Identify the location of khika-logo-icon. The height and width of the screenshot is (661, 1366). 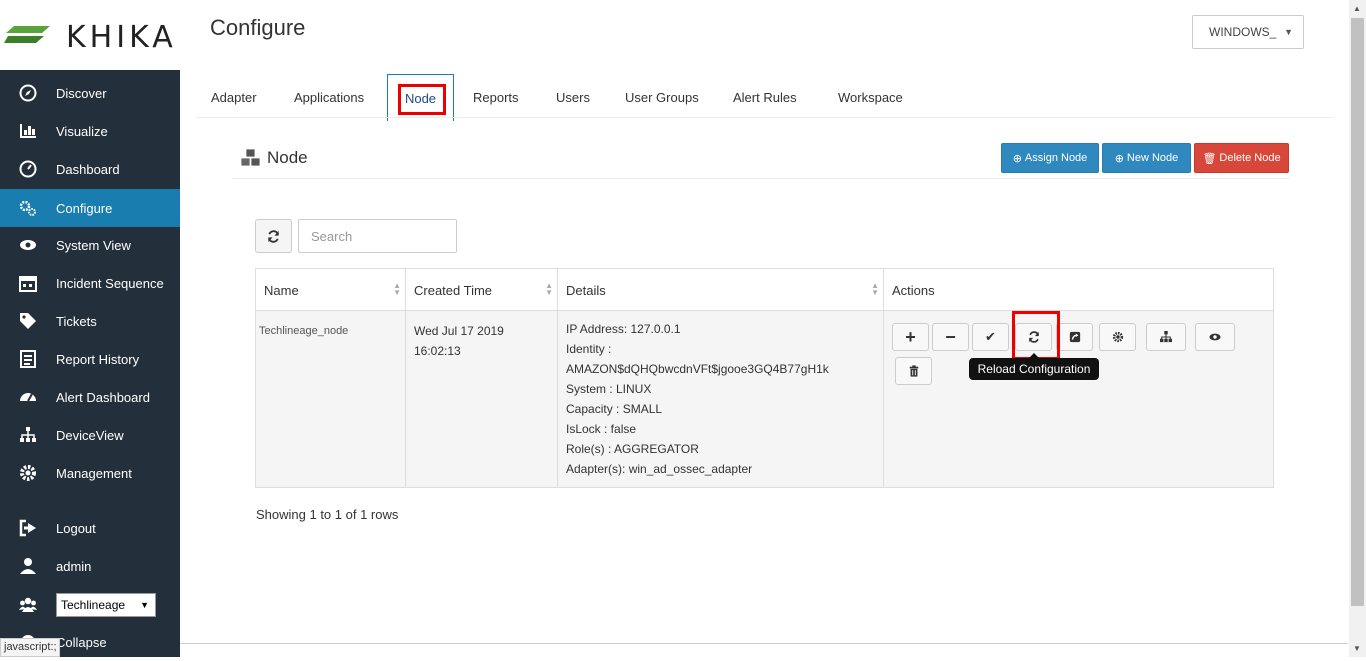
(27, 34).